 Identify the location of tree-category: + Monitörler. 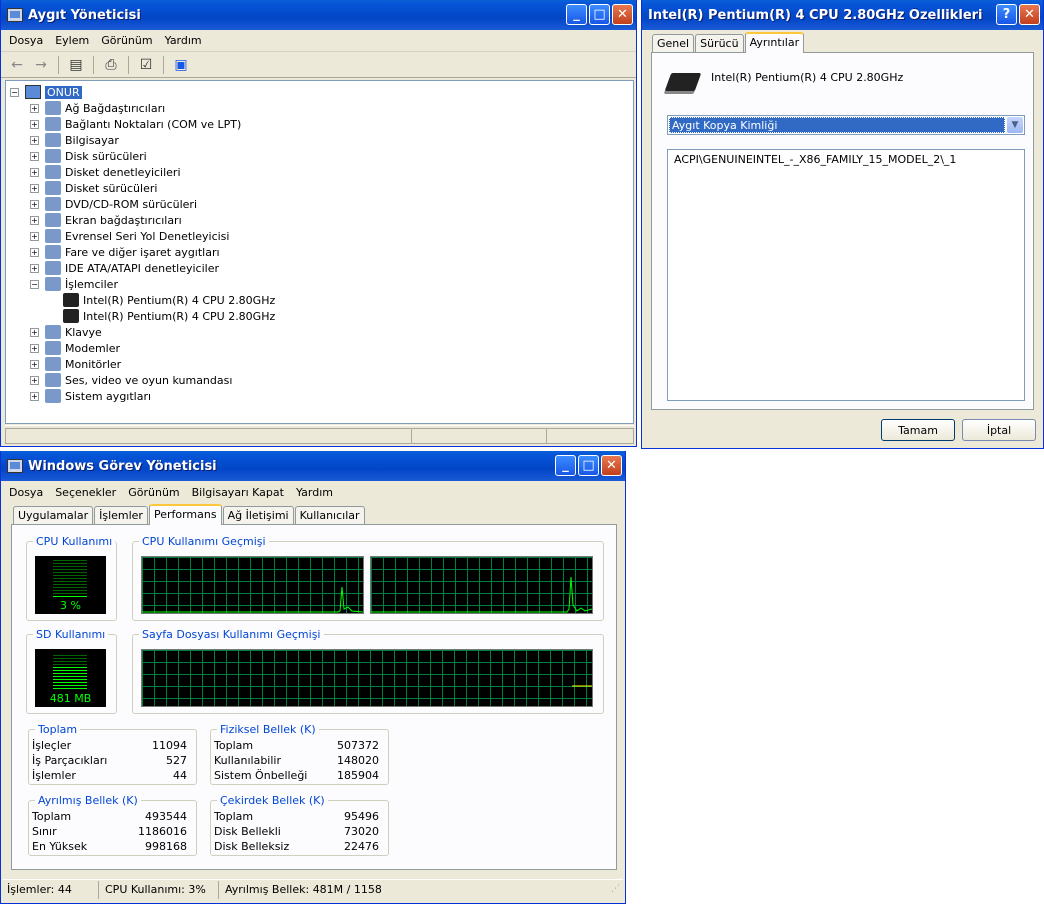
(75, 364).